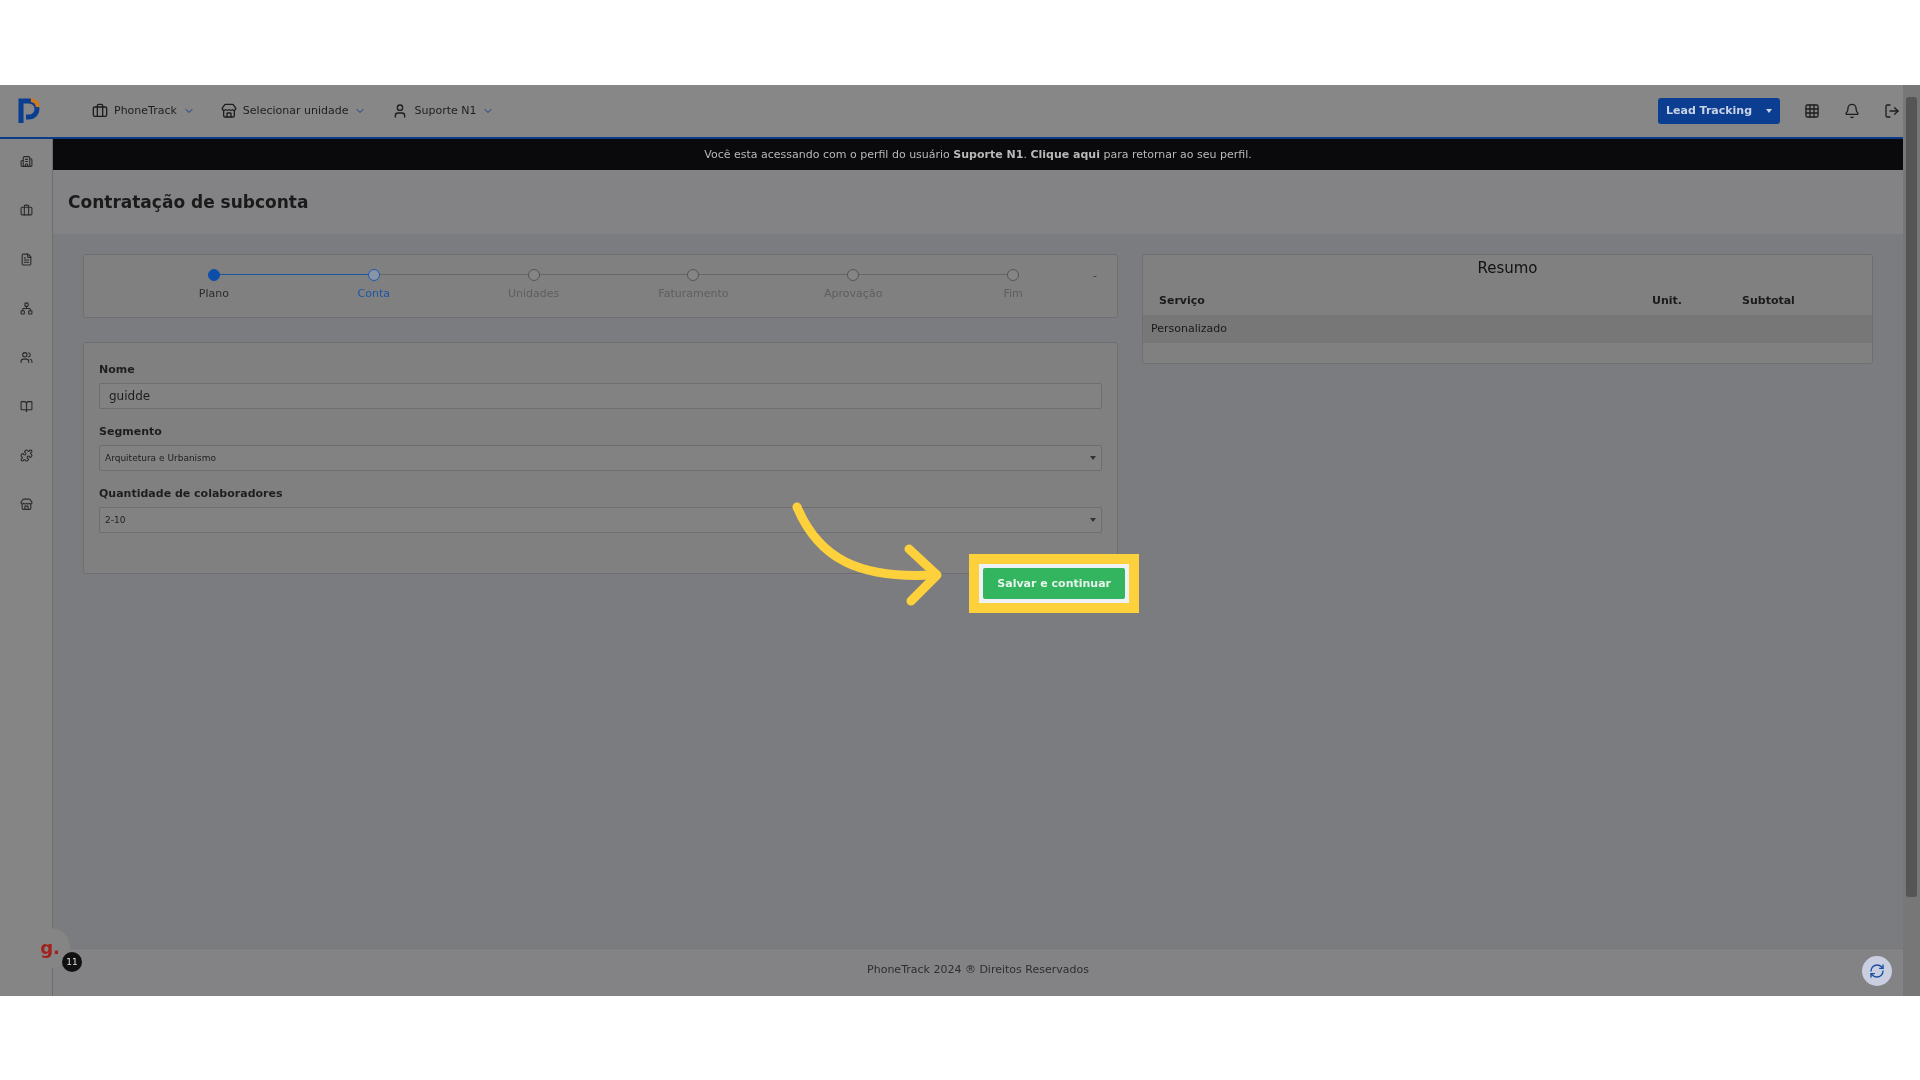 The height and width of the screenshot is (1080, 1920). I want to click on product-dropdown: Lead Tracking, so click(1719, 110).